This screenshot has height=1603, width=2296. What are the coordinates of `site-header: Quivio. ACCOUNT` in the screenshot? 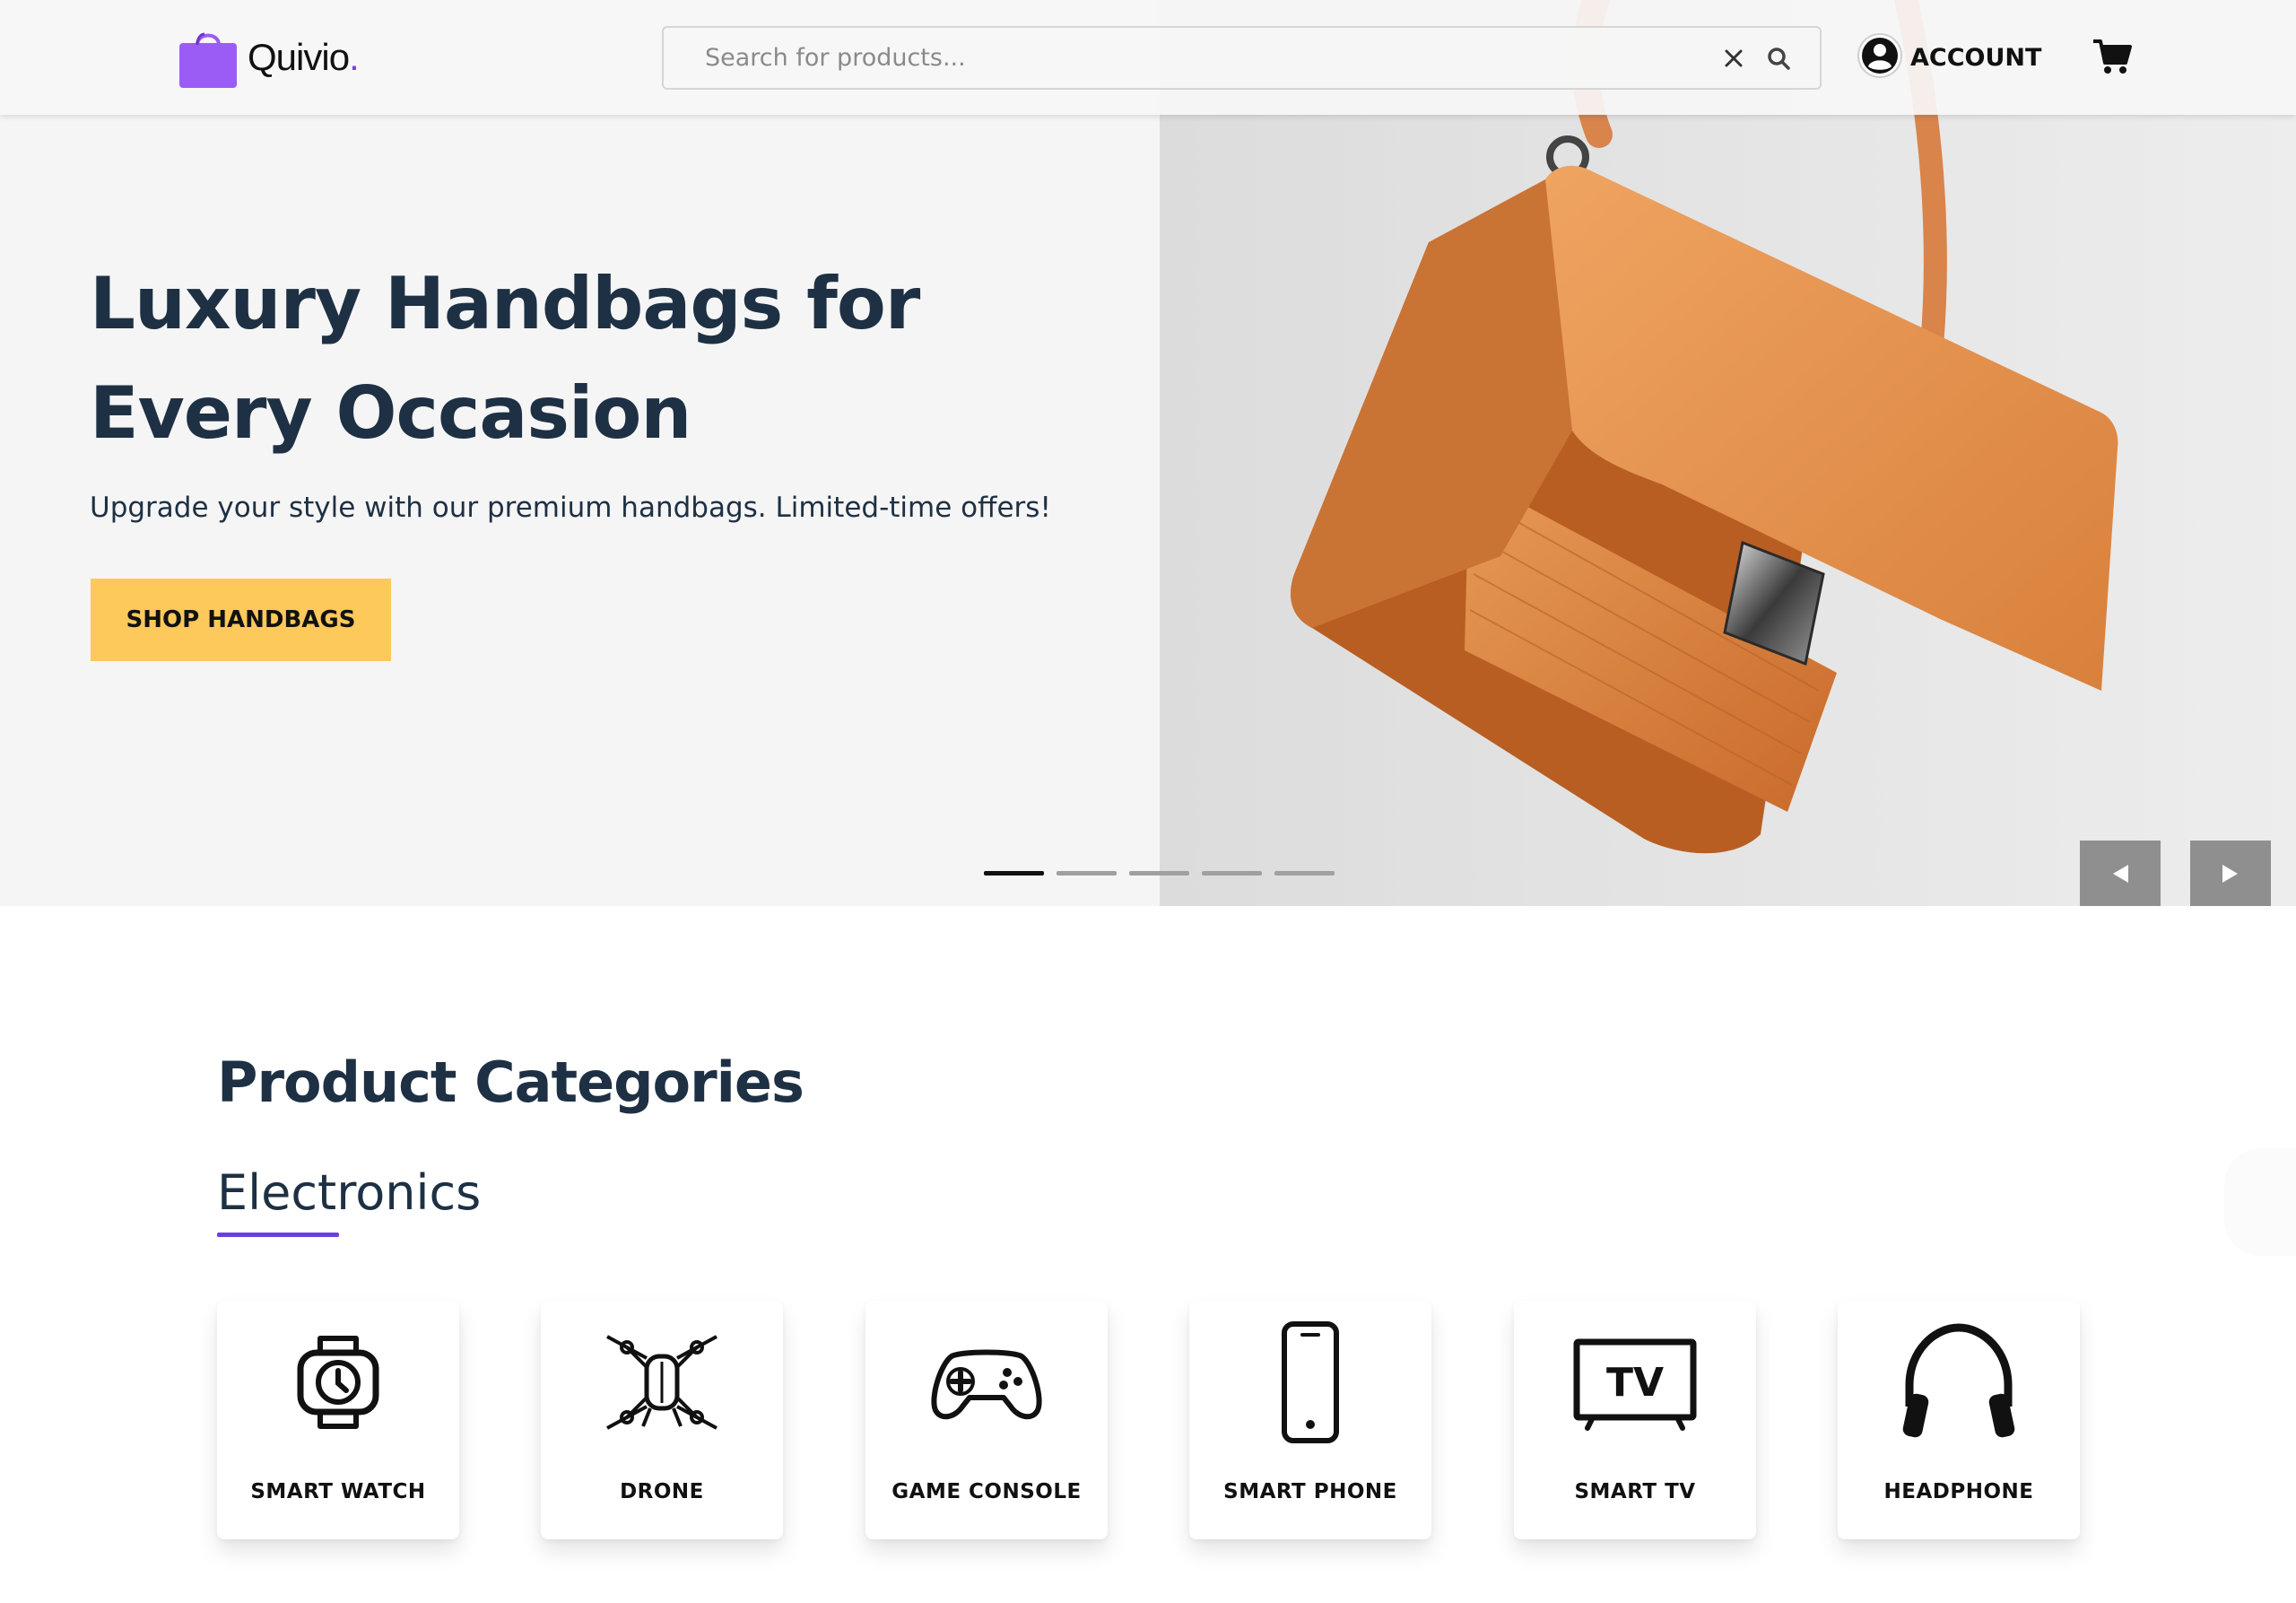 It's located at (1148, 58).